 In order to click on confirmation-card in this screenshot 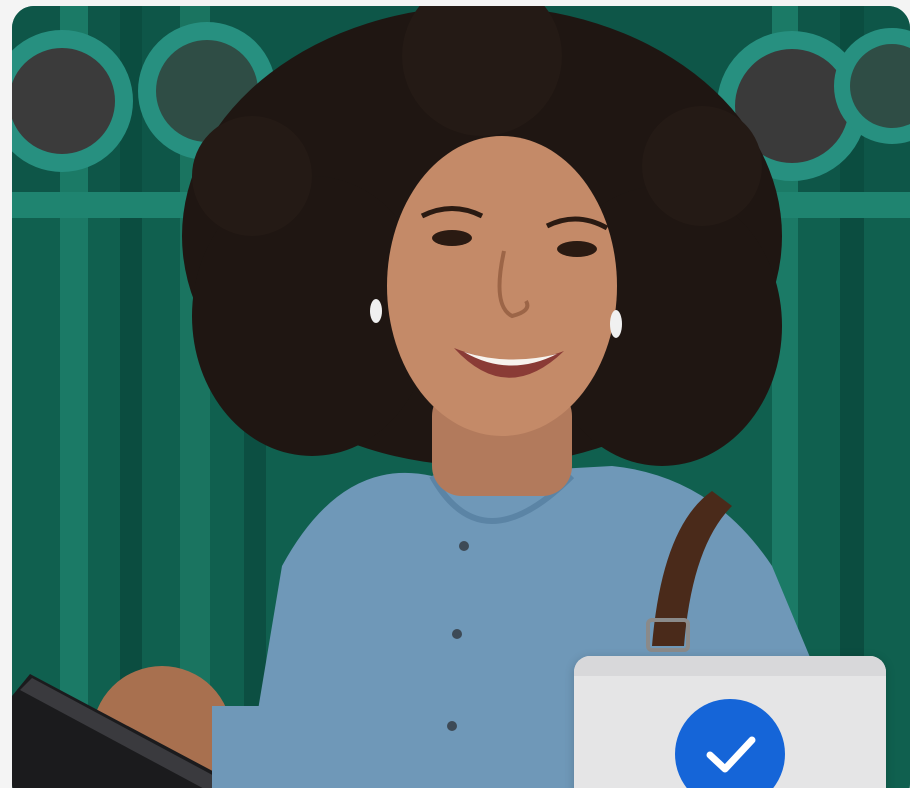, I will do `click(730, 722)`.